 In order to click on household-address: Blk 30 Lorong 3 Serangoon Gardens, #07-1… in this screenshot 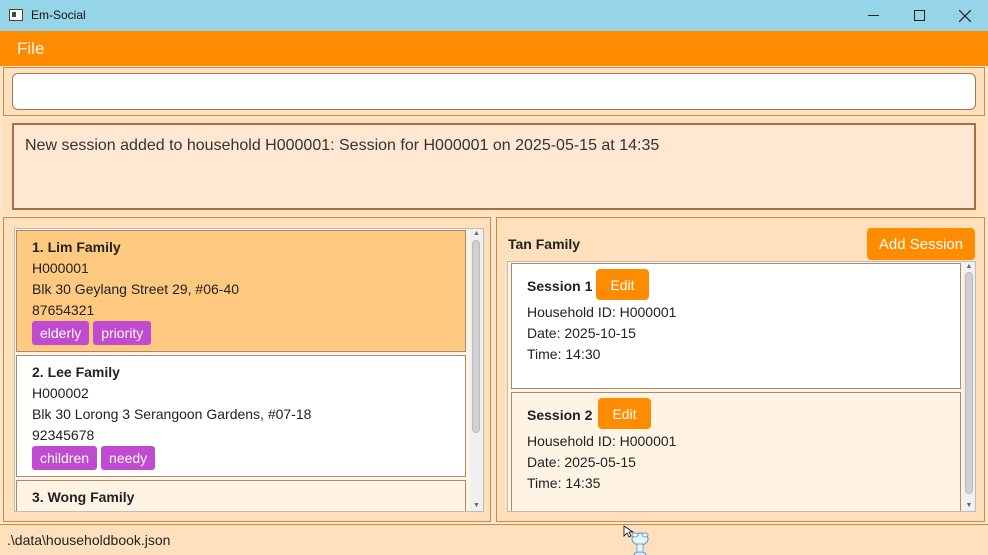, I will do `click(172, 414)`.